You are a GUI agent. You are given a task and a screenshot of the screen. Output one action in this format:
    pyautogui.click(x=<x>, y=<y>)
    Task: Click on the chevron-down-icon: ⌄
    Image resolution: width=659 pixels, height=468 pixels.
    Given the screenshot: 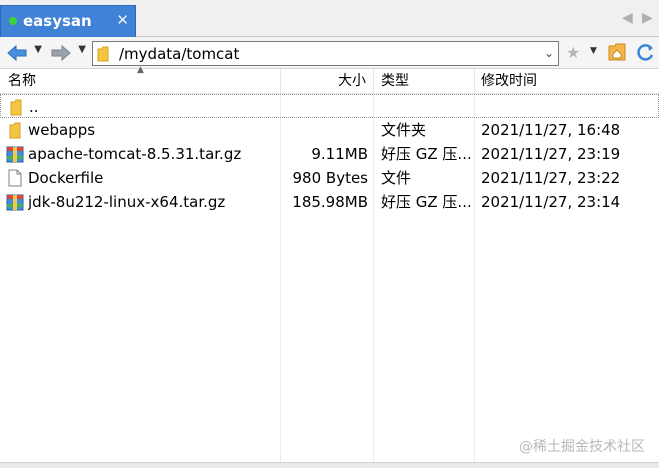 What is the action you would take?
    pyautogui.click(x=549, y=53)
    